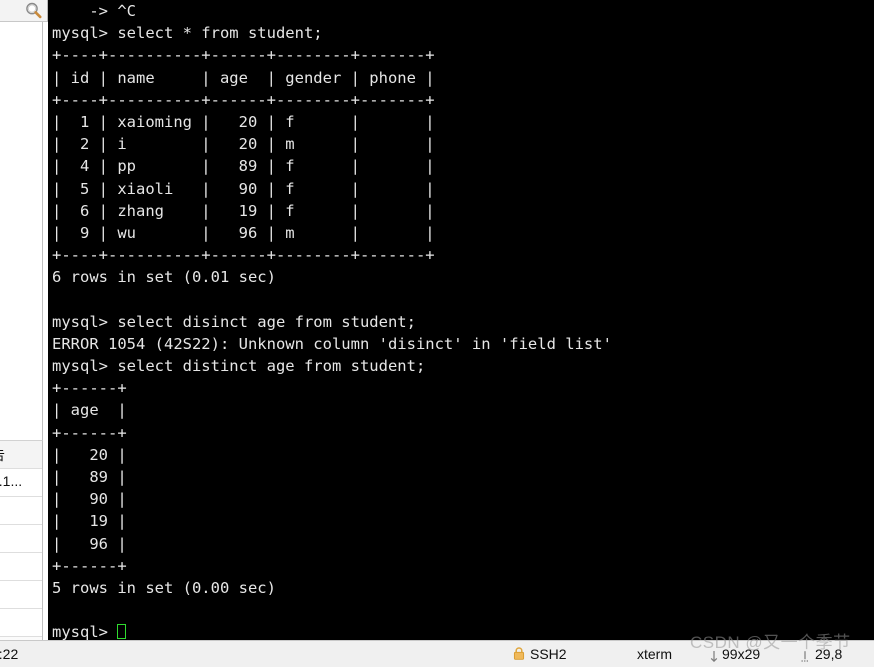 Image resolution: width=874 pixels, height=667 pixels. What do you see at coordinates (437, 653) in the screenshot?
I see `status-bar: 2:22 SSH2 xterm 99x29 29,8` at bounding box center [437, 653].